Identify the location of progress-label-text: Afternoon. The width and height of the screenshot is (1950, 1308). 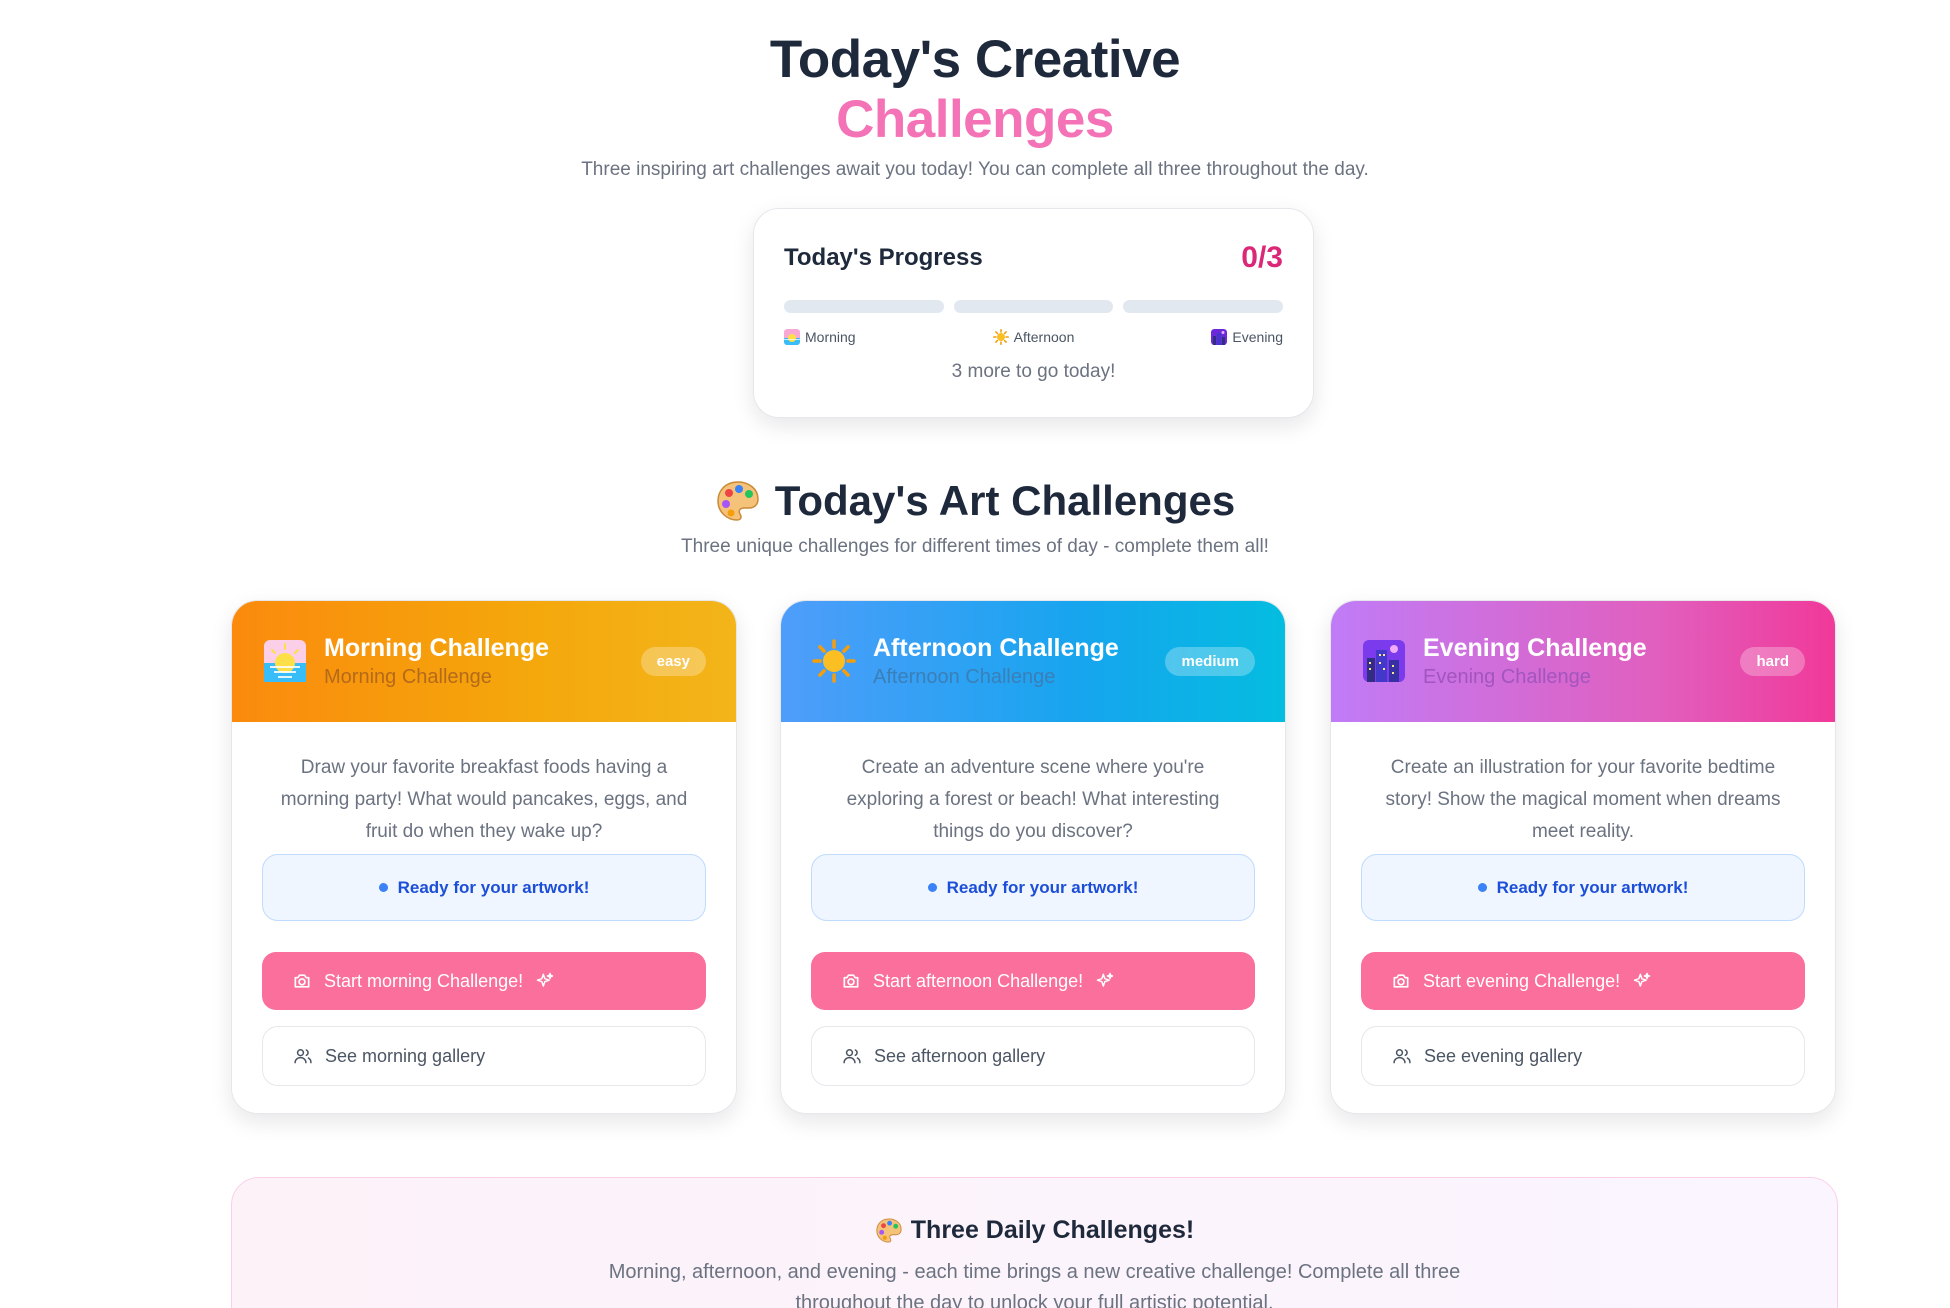
(1044, 337).